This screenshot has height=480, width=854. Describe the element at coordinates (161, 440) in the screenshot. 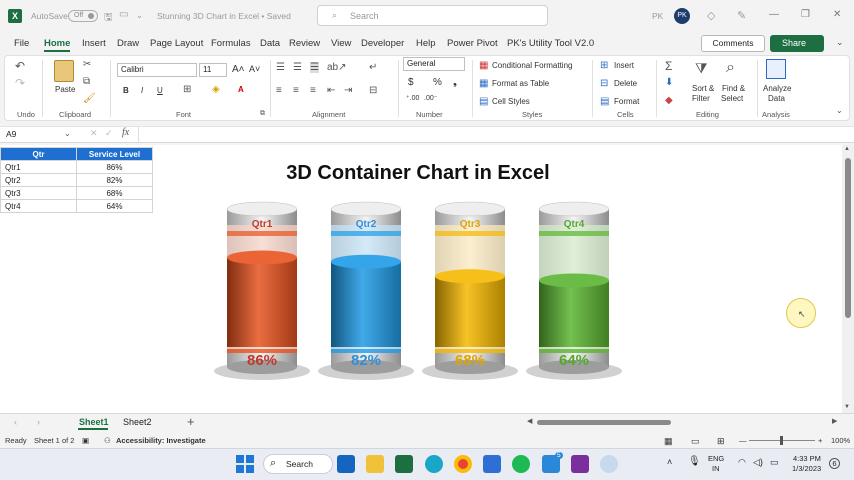

I see `accessibility-status: Accessibility: Investigate` at that location.